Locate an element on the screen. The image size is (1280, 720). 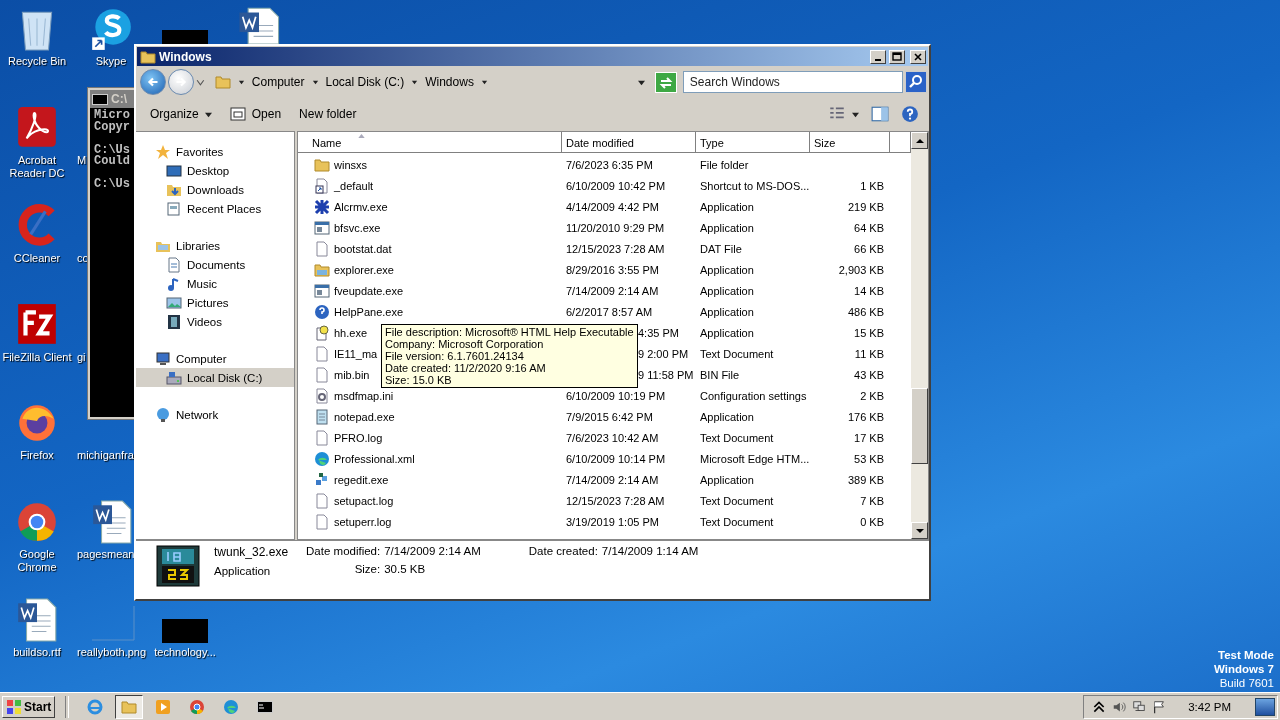
size-cell: 486 KB is located at coordinates (865, 311).